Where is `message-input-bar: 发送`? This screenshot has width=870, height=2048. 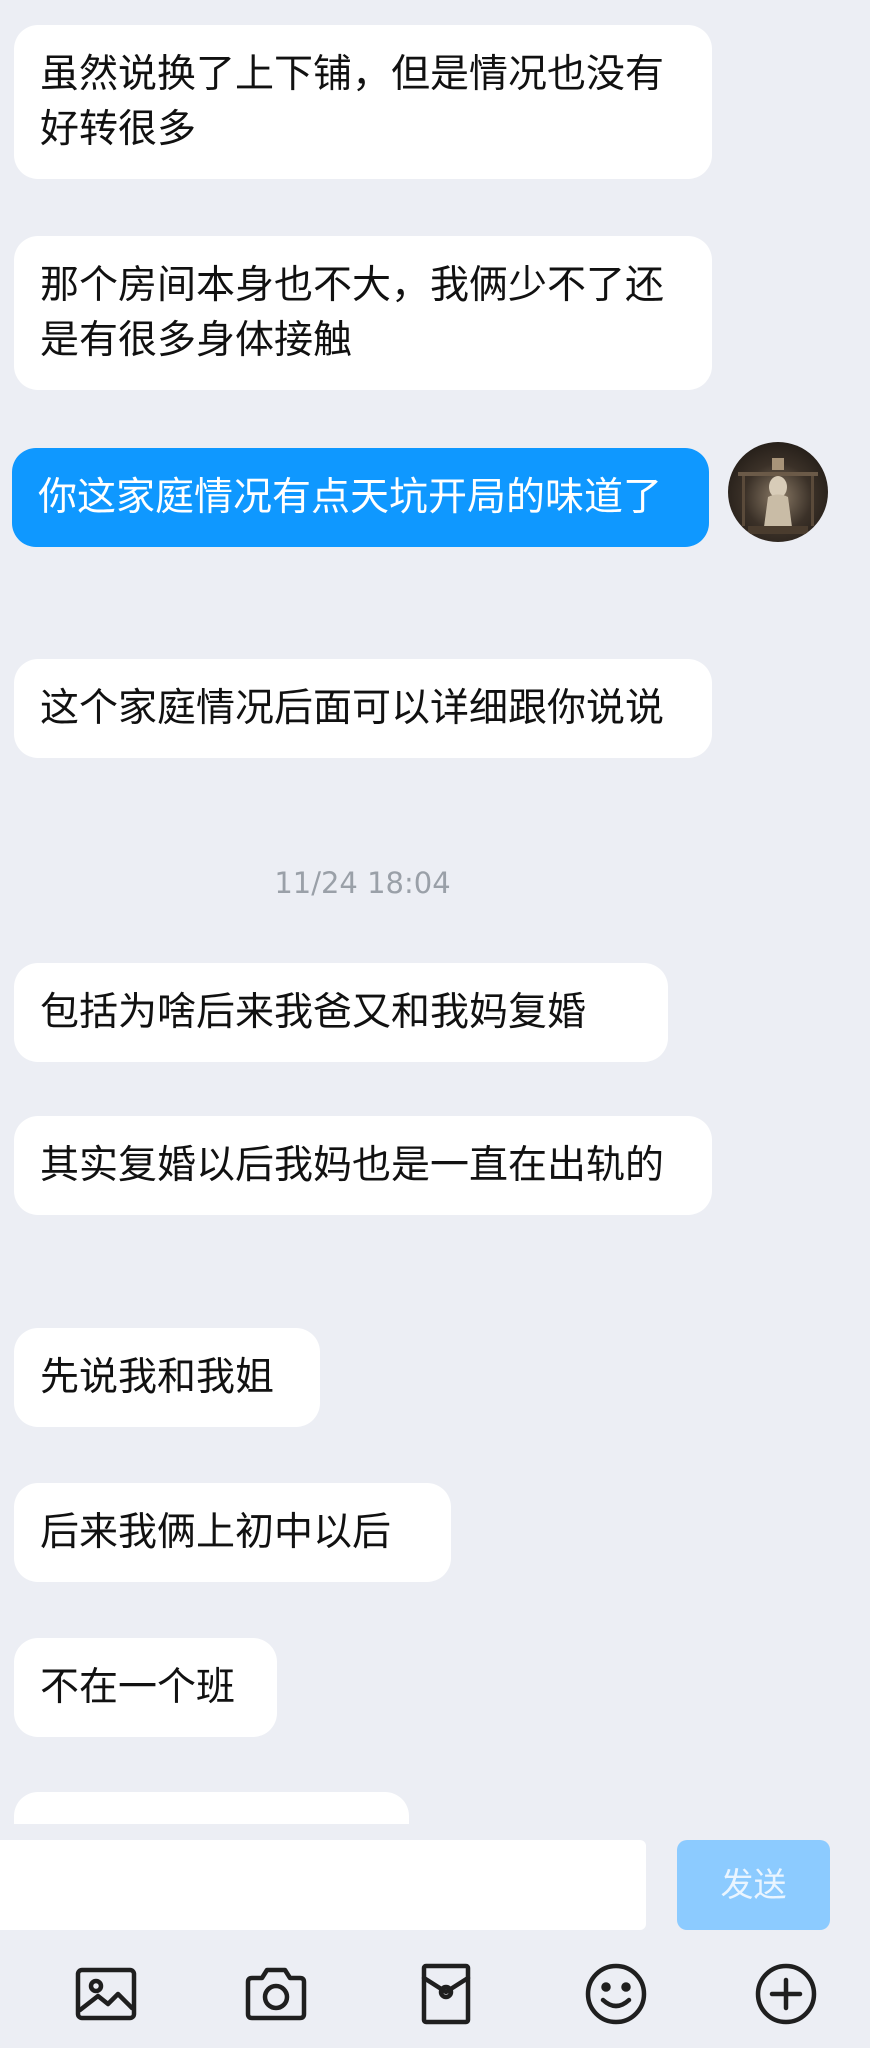
message-input-bar: 发送 is located at coordinates (435, 1879).